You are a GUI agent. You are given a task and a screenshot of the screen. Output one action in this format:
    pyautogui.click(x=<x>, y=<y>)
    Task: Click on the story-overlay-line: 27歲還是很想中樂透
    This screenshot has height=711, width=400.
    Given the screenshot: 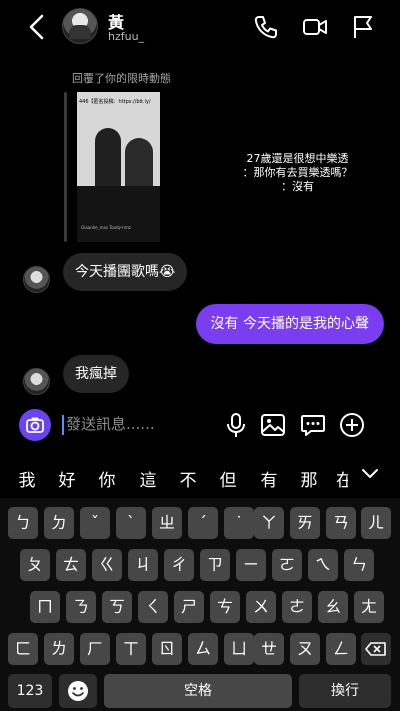 What is the action you would take?
    pyautogui.click(x=297, y=158)
    